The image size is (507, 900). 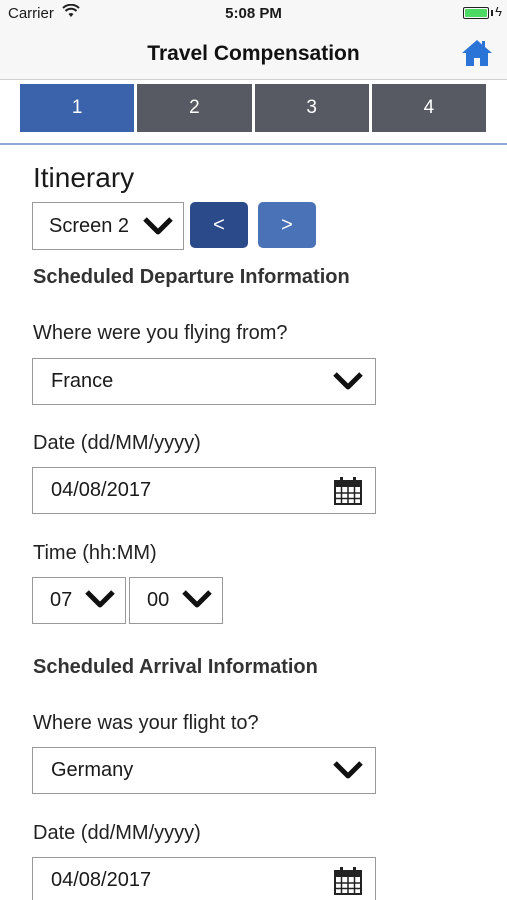 What do you see at coordinates (117, 833) in the screenshot?
I see `arrival-date-label: Date (dd/MM/yyyy)` at bounding box center [117, 833].